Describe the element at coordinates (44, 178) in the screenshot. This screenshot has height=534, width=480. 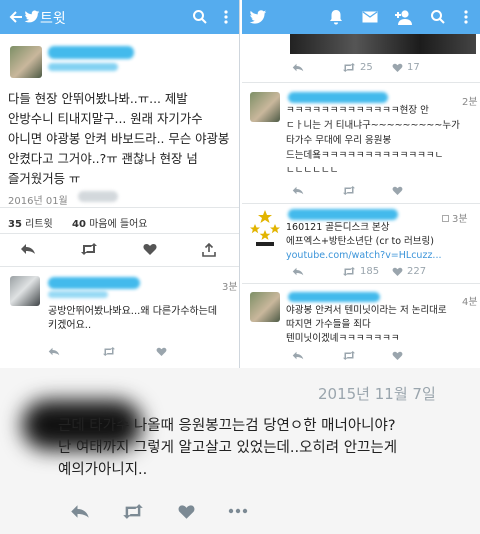
I see `tweet-line-5: 즐거웠거등 ㅠ` at that location.